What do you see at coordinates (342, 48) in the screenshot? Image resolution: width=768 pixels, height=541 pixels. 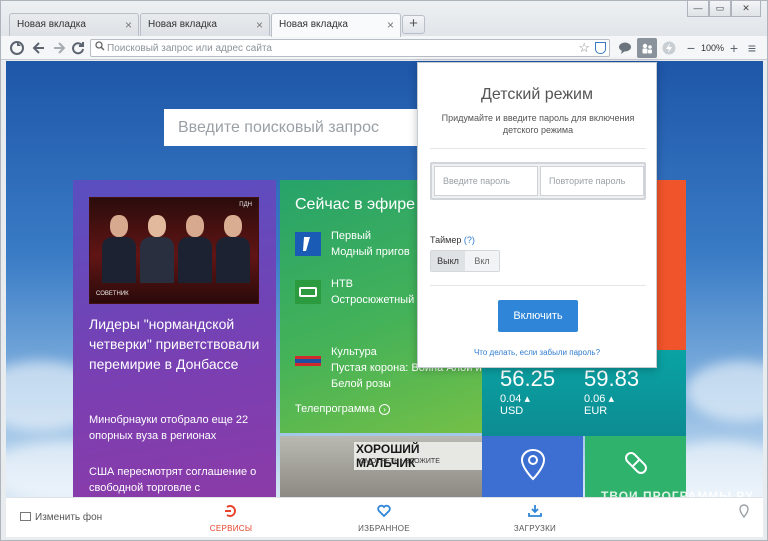 I see `address-input` at bounding box center [342, 48].